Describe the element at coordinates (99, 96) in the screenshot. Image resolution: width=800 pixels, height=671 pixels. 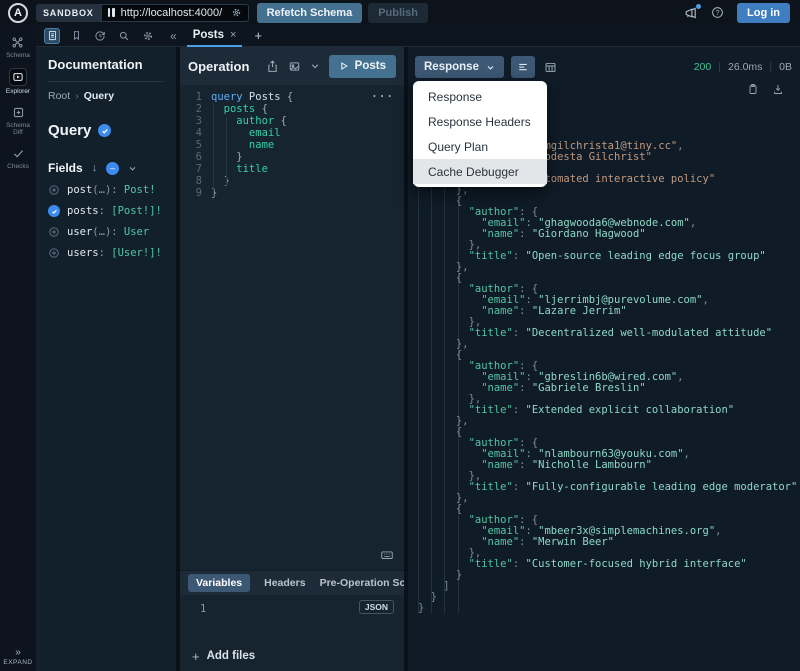
I see `breadcrumb-current: Query` at that location.